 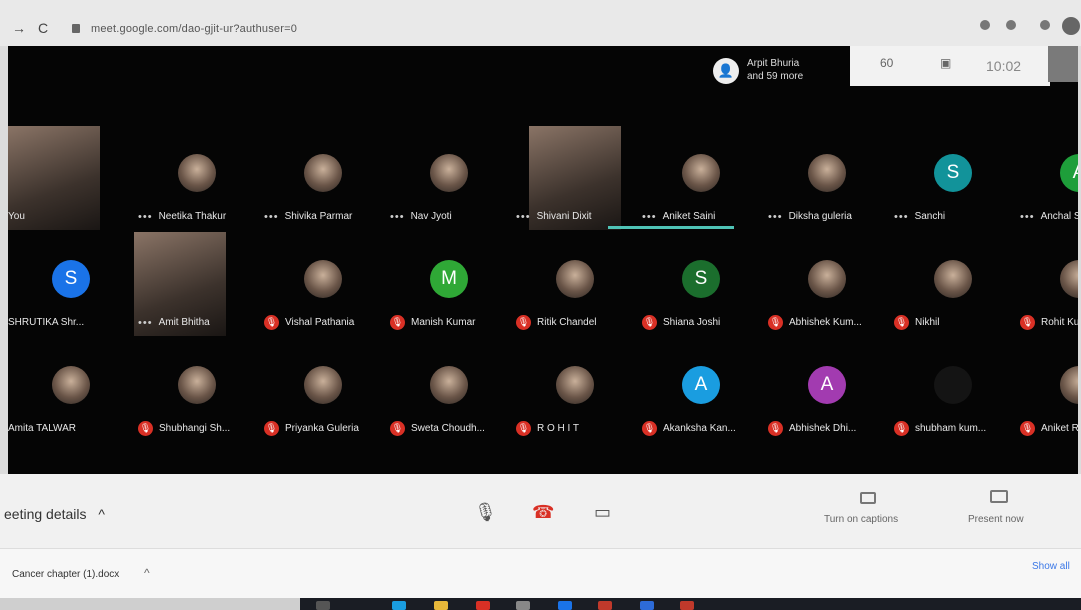 I want to click on participant-tile: You, so click(x=71, y=178).